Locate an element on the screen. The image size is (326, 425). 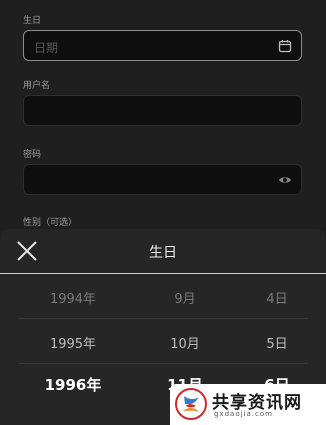
watermark-subtitle: gxdaojia.com is located at coordinates (243, 414).